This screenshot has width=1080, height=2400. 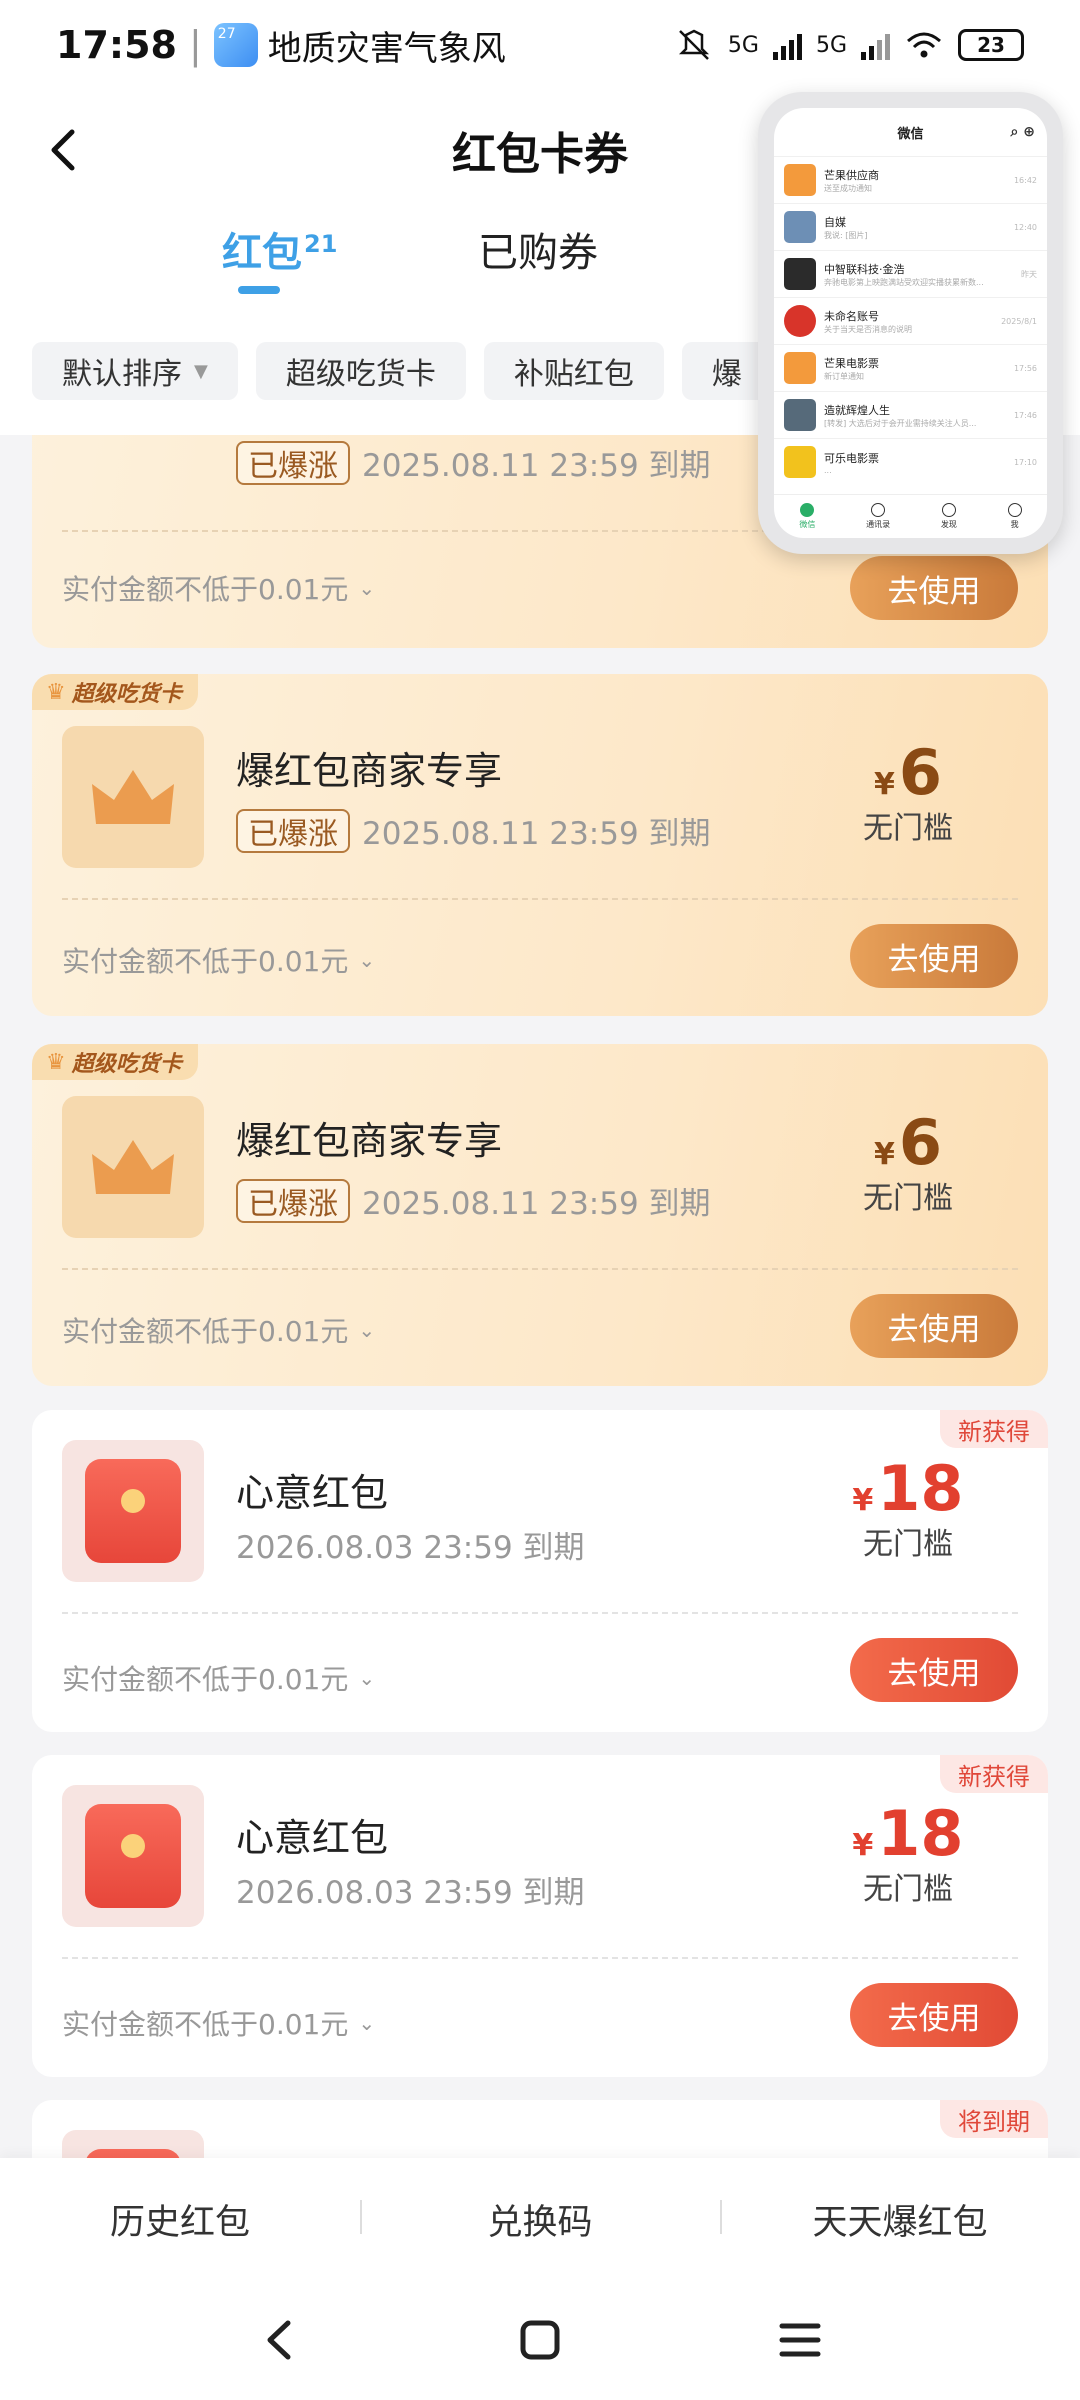 I want to click on daily-boom-packet-button: 天天爆红包, so click(x=900, y=2219).